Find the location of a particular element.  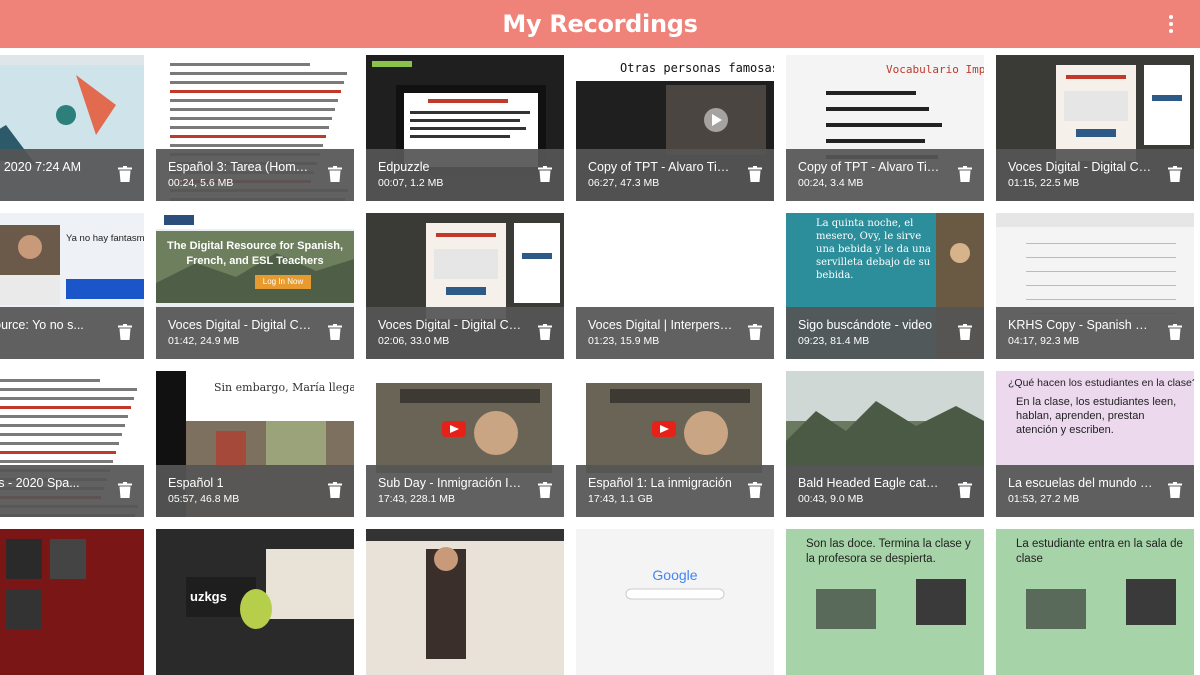

thumbnail-text: uzkgs is located at coordinates (208, 596).